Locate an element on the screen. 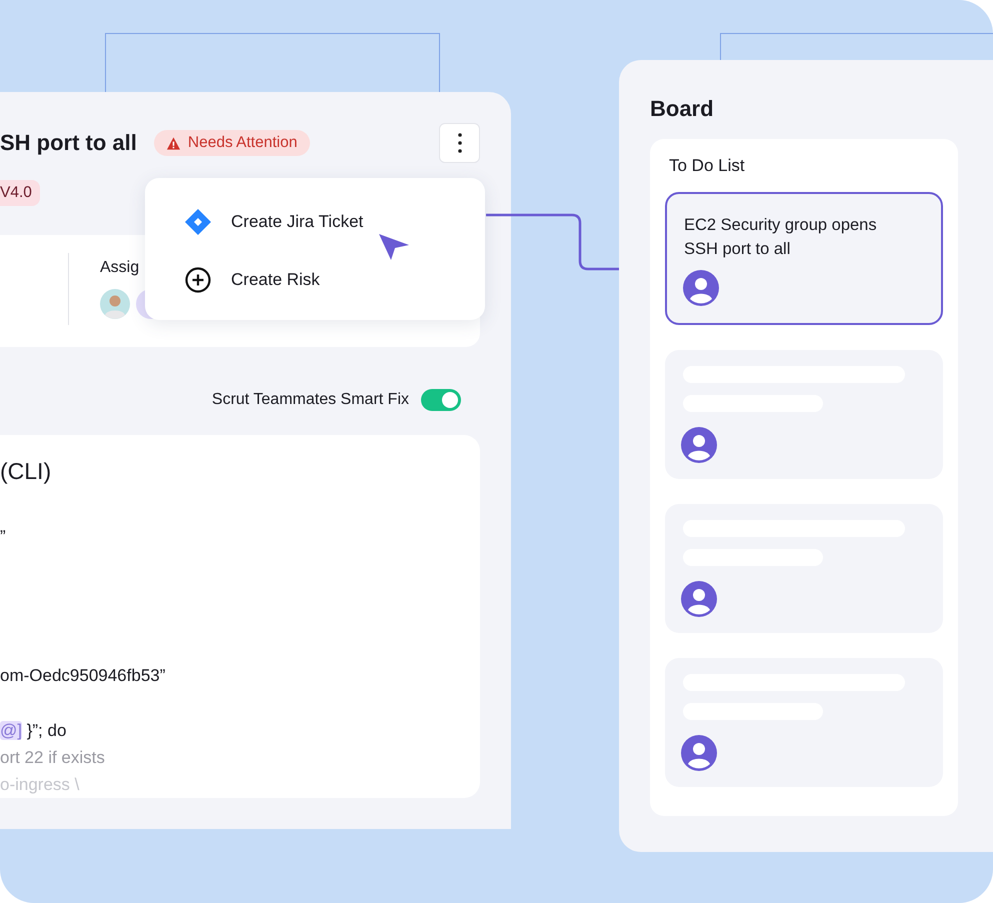 The height and width of the screenshot is (903, 993). more-button is located at coordinates (459, 143).